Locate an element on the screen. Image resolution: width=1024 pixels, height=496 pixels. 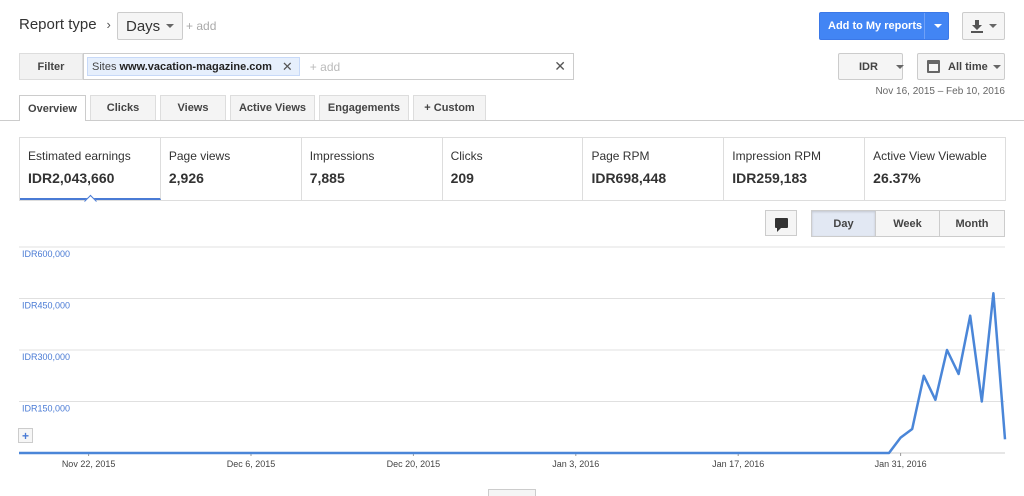
metric-page-views: Page views 2,926 is located at coordinates (231, 169).